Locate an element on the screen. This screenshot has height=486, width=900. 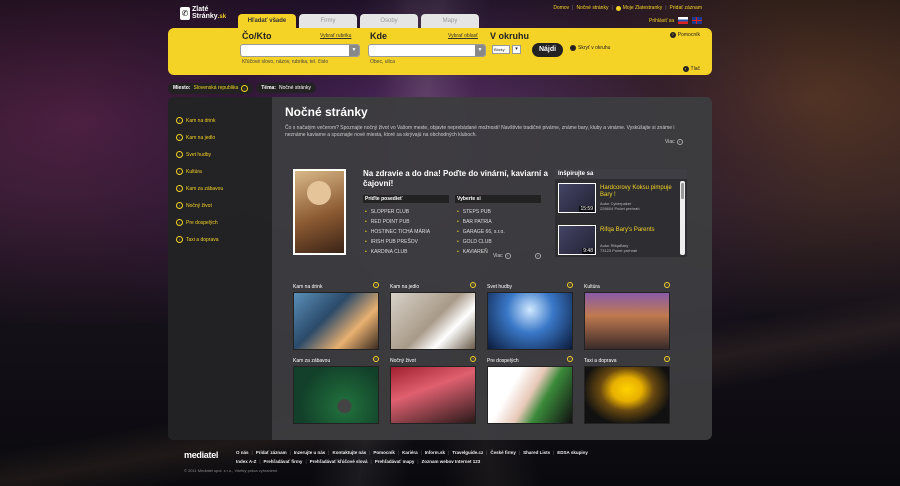
sidebar-item-taxi-a-doprava: › Taxi a doprava is located at coordinates (197, 239).